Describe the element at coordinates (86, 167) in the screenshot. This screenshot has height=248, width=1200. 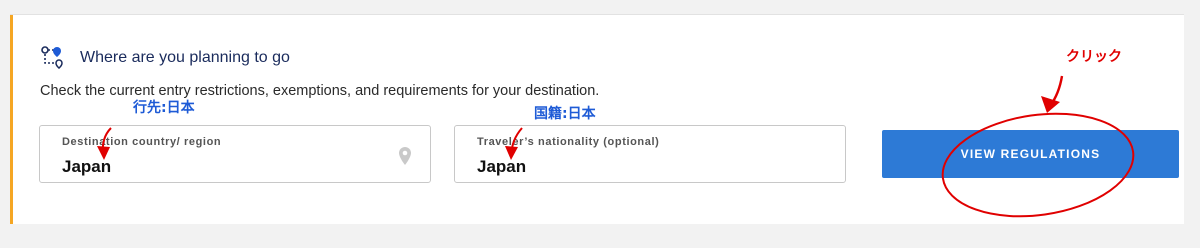
I see `destination-value: Japan` at that location.